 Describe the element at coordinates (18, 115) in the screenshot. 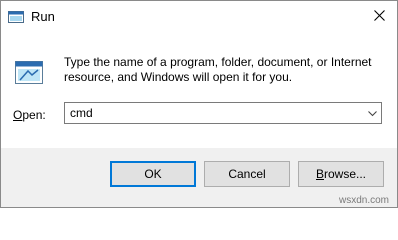

I see `open-label-accelerator: O` at that location.